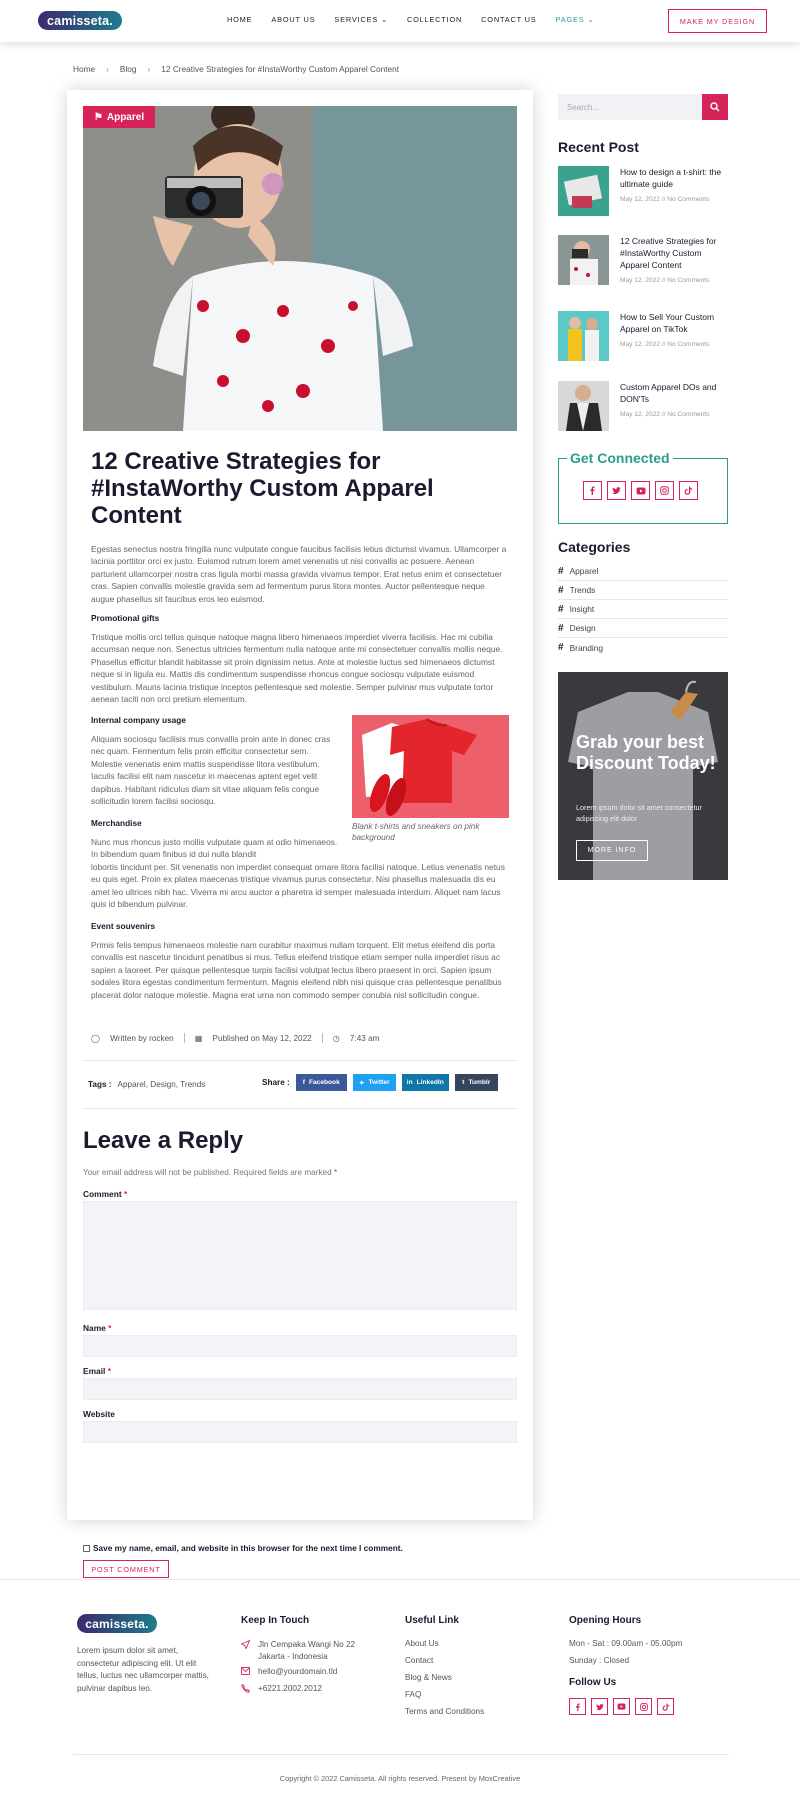 The image size is (800, 1803). I want to click on category-label: Design, so click(582, 628).